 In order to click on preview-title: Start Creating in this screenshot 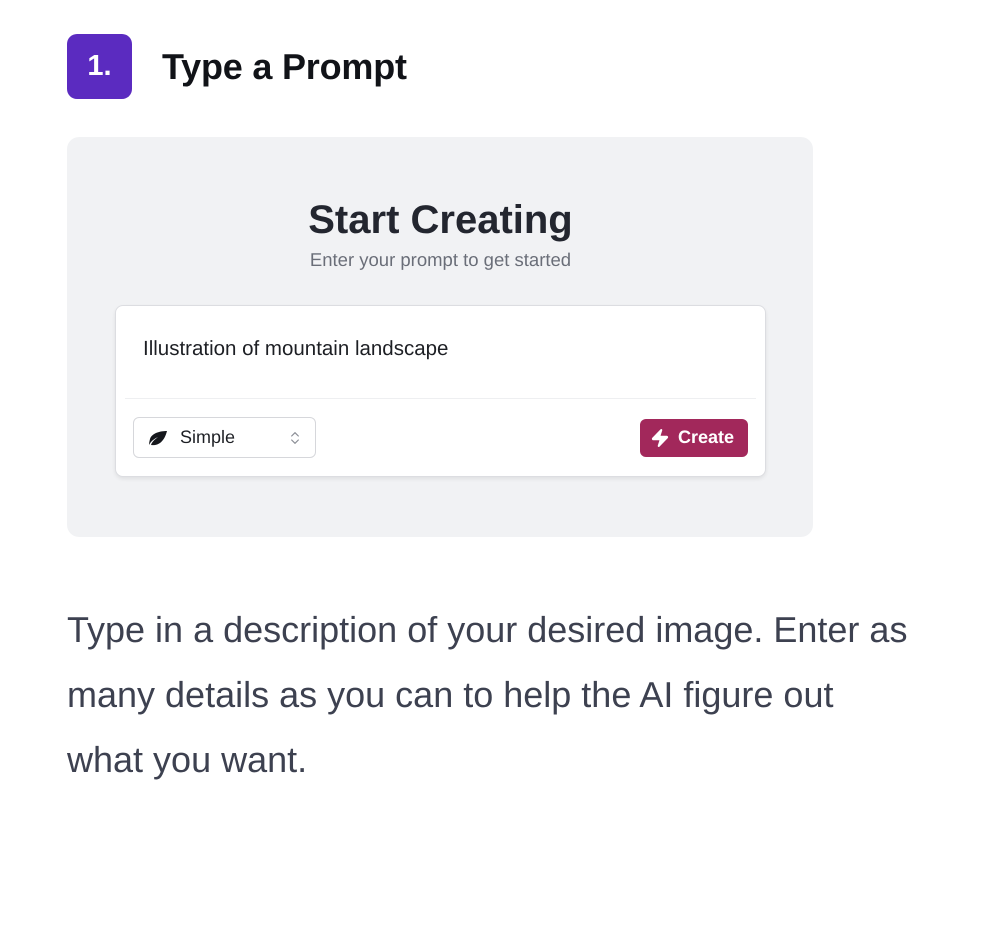, I will do `click(440, 220)`.